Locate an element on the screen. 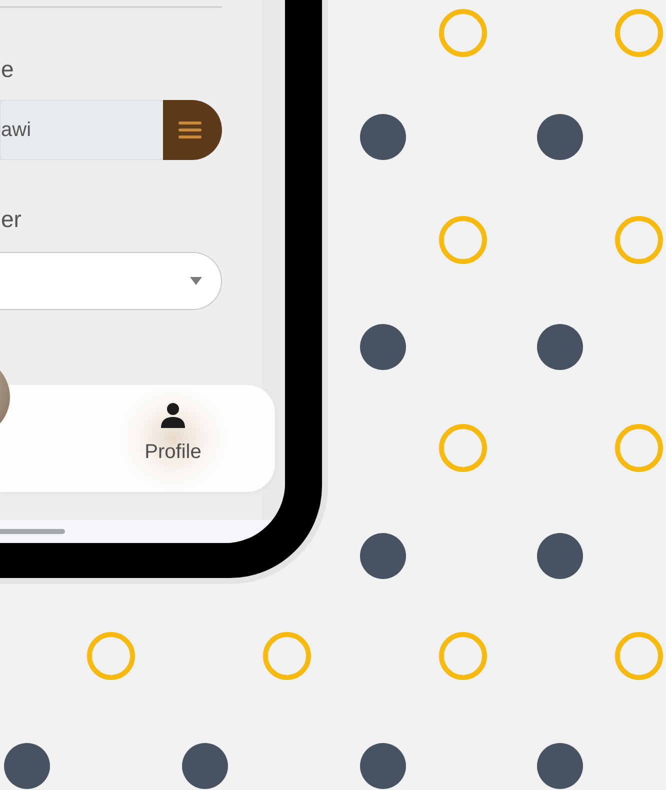 This screenshot has height=790, width=666. dropdown-field is located at coordinates (111, 281).